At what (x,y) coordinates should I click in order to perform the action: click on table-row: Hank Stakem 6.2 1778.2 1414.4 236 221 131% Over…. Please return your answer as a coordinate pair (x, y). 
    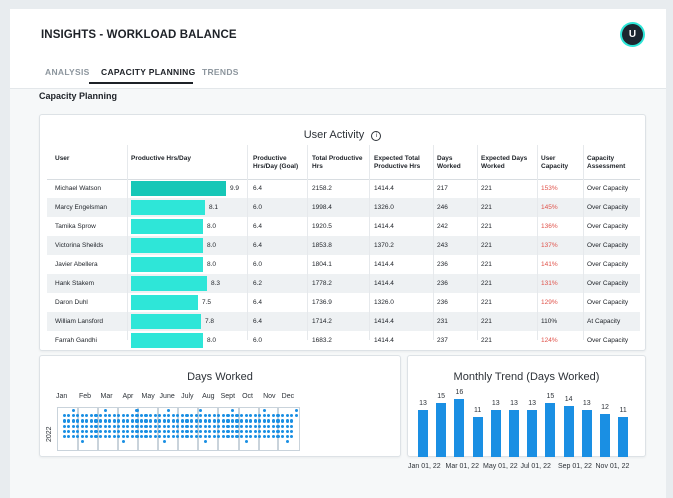
    Looking at the image, I should click on (343, 283).